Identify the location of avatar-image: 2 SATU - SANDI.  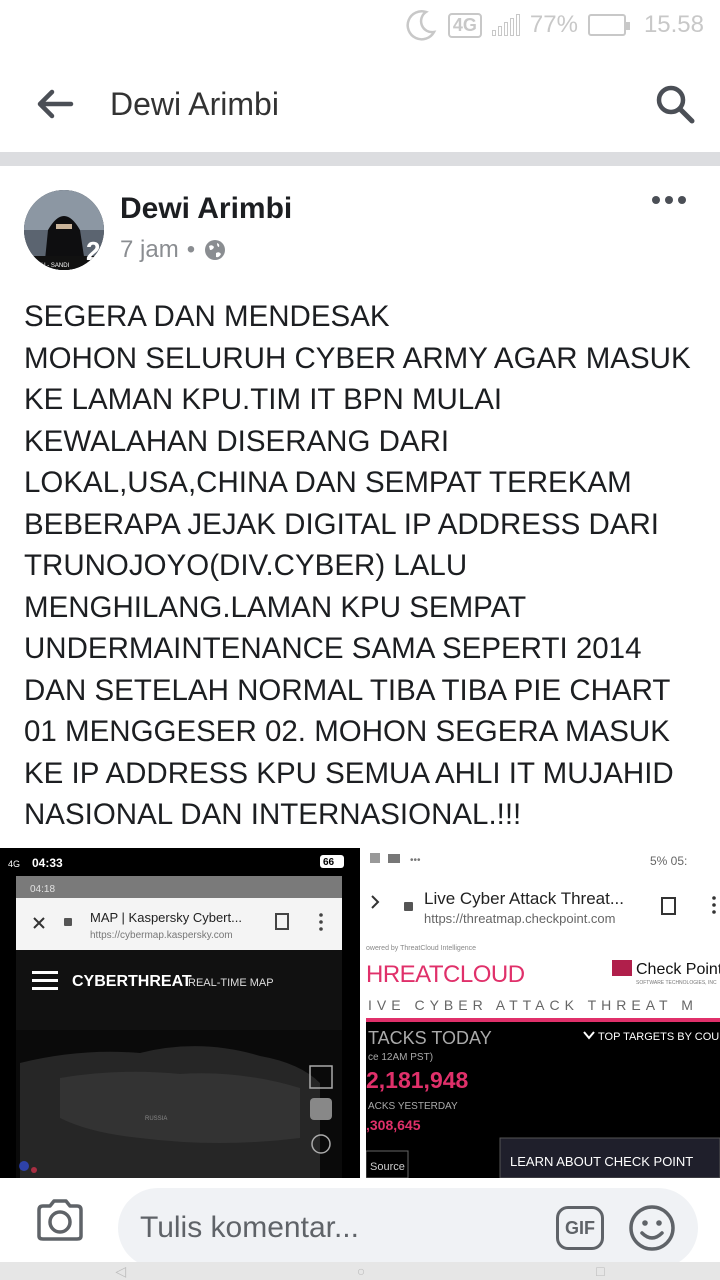
(64, 230).